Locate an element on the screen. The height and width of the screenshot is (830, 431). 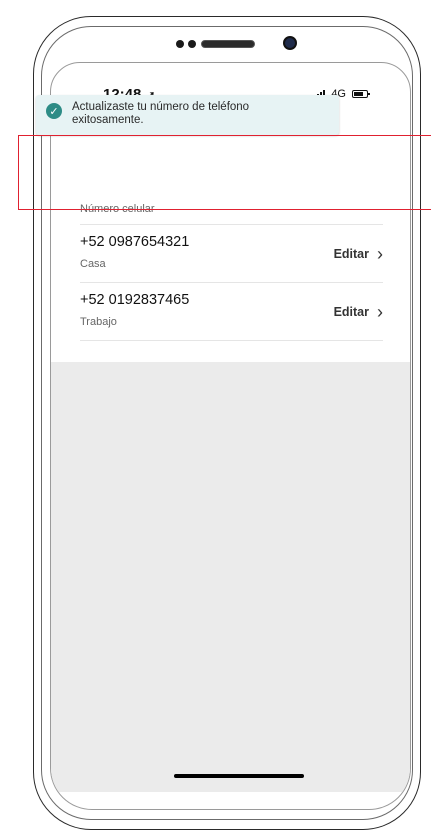
battery-icon is located at coordinates (361, 94).